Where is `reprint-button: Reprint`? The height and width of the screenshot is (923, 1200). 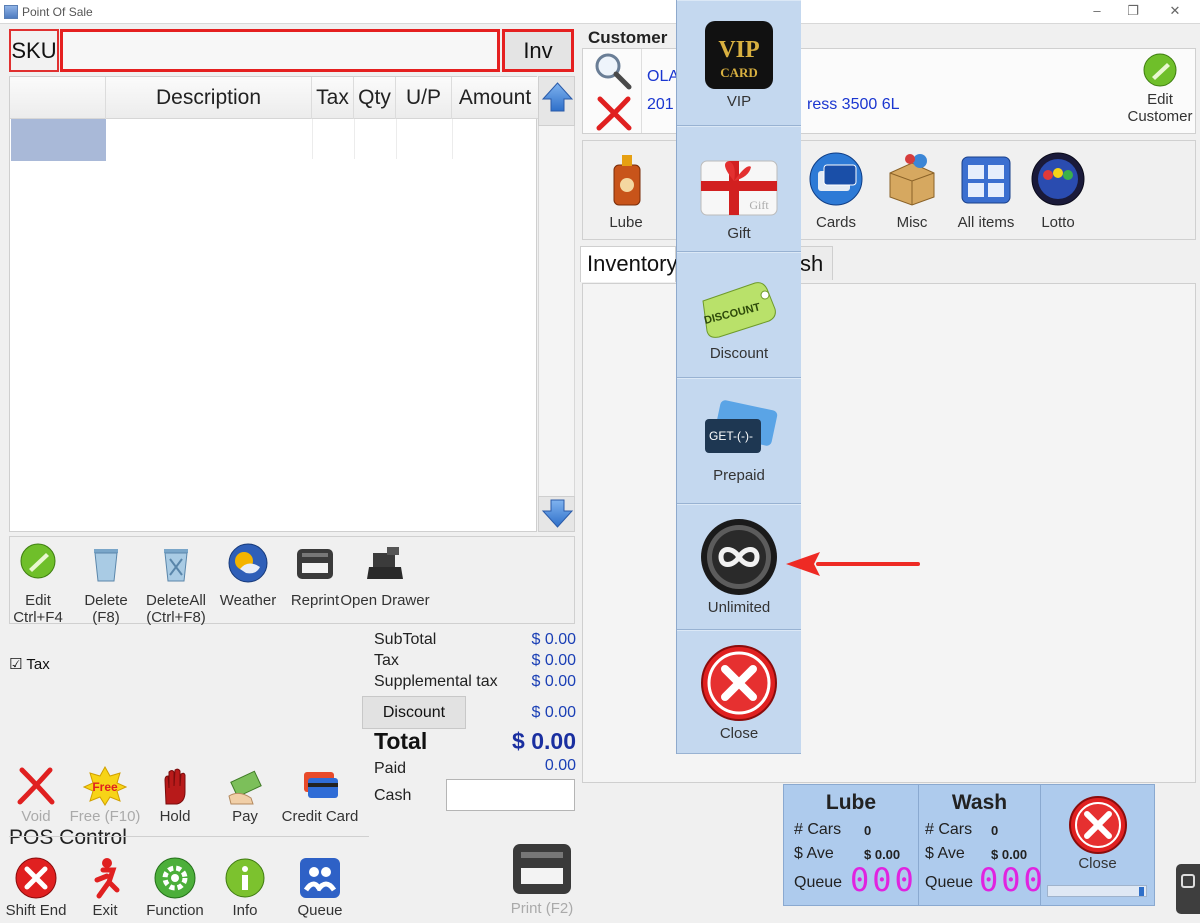
reprint-button: Reprint is located at coordinates (315, 575).